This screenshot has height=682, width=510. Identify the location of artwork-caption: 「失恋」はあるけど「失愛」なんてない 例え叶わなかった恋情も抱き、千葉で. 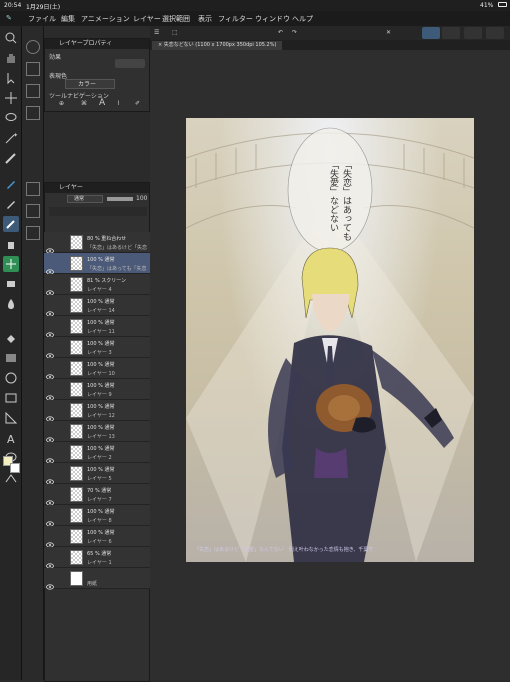
(284, 550).